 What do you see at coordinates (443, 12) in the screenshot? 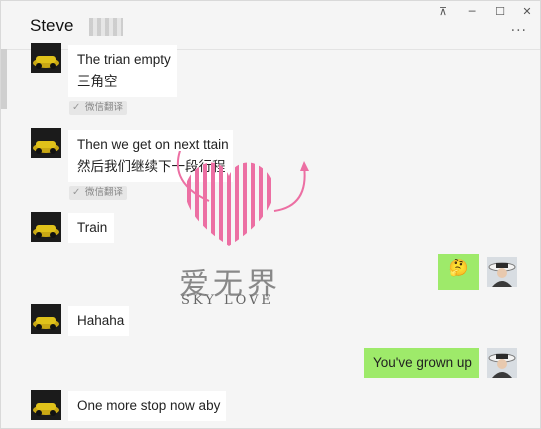
I see `pin-icon: ⊼` at bounding box center [443, 12].